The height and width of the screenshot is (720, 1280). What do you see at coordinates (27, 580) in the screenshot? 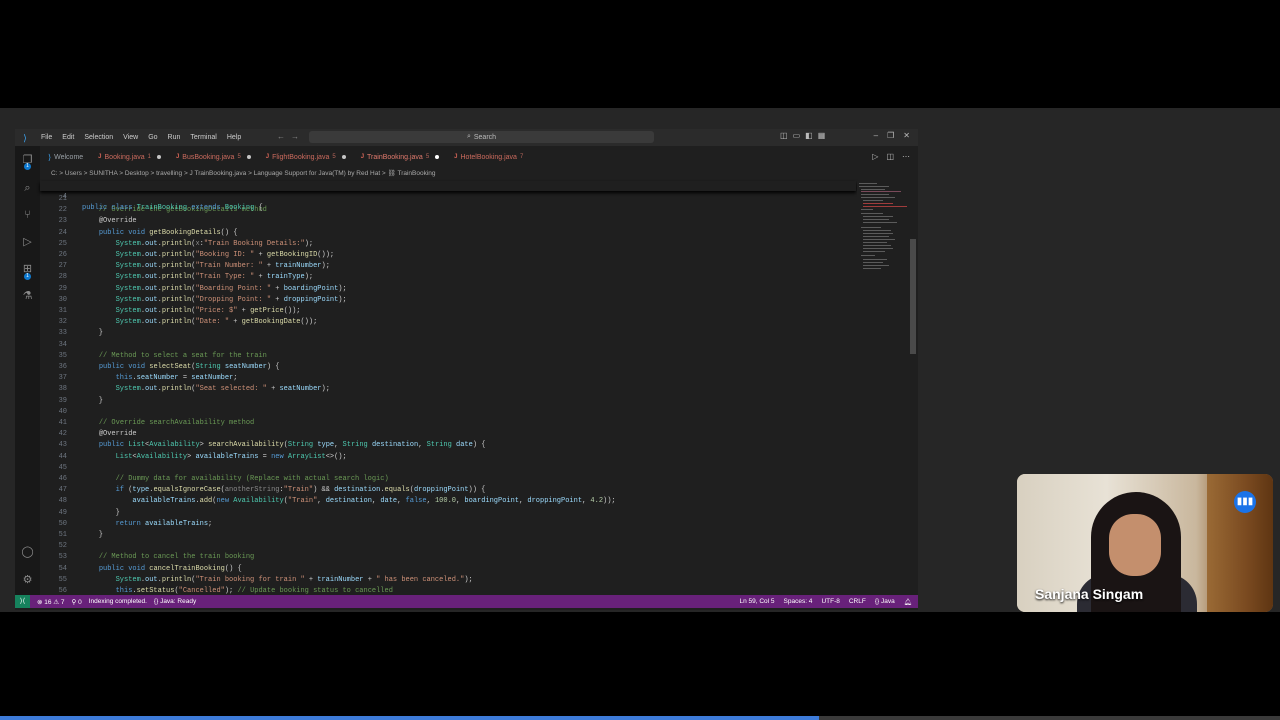
I see `settings-gear-icon: ⚙` at bounding box center [27, 580].